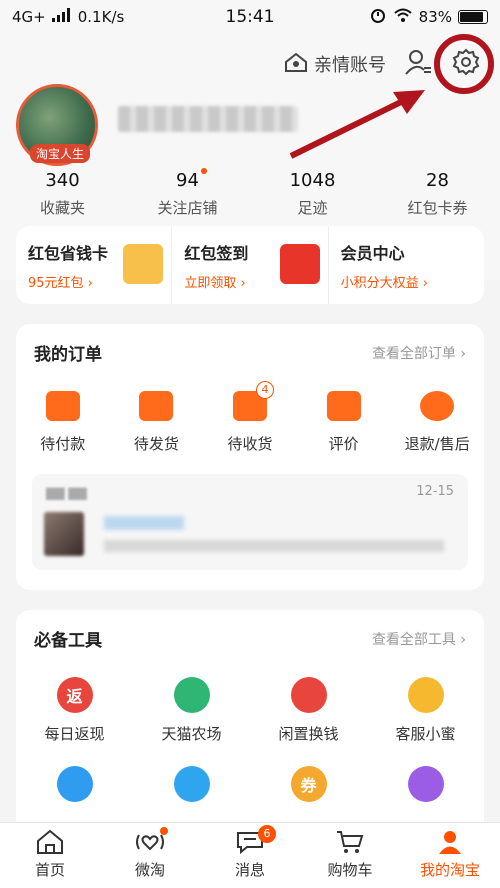  Describe the element at coordinates (312, 194) in the screenshot. I see `stat-footprints: 1048 足迹` at that location.